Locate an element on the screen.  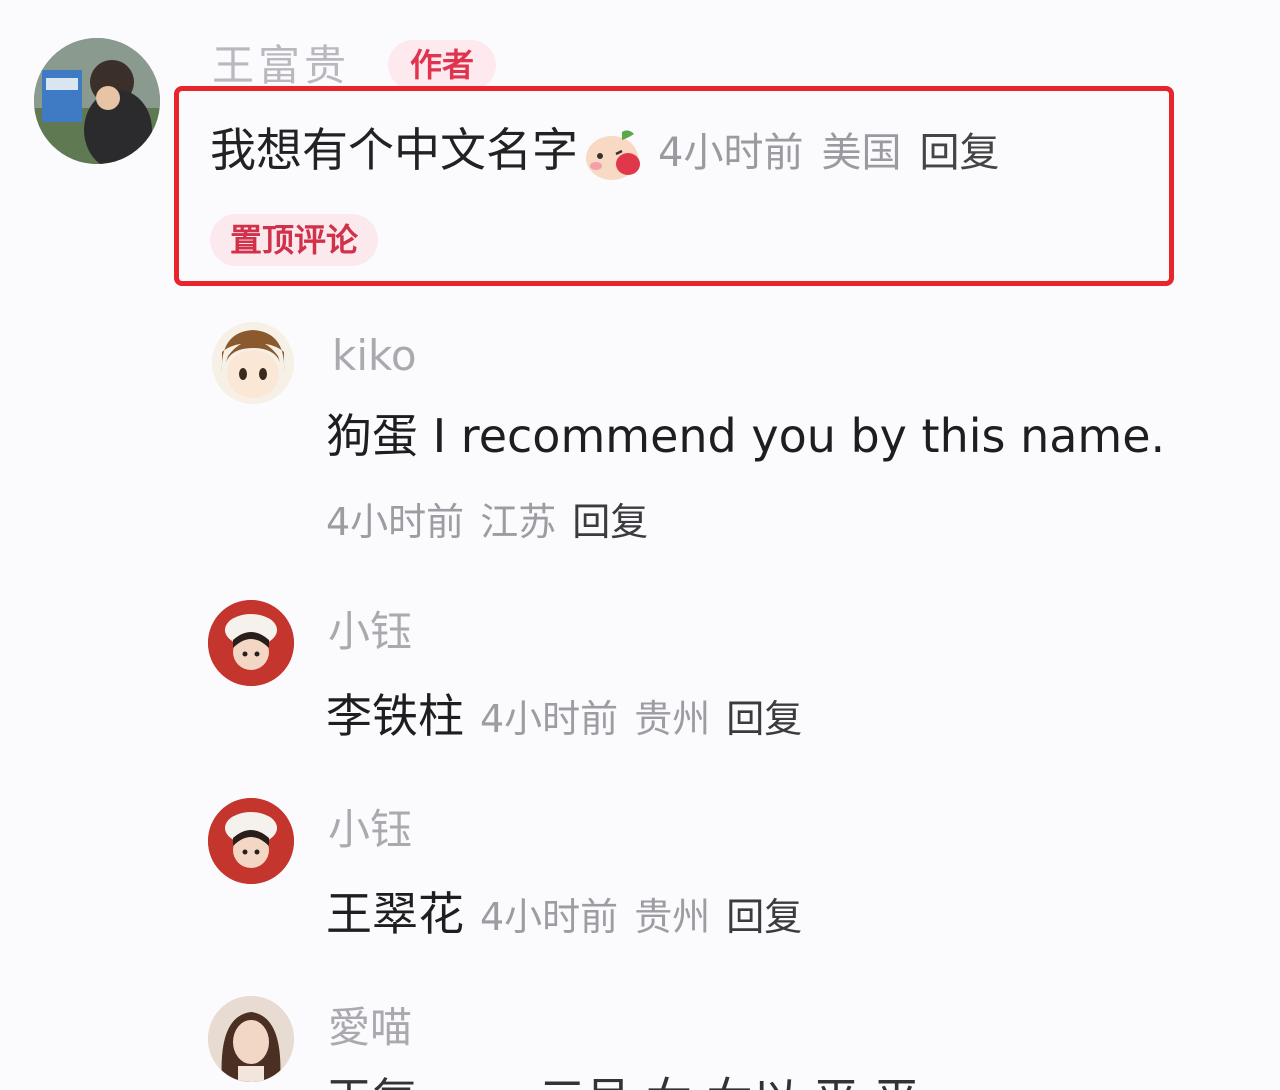
main-comment-text: 我想有个中文名字 is located at coordinates (394, 150).